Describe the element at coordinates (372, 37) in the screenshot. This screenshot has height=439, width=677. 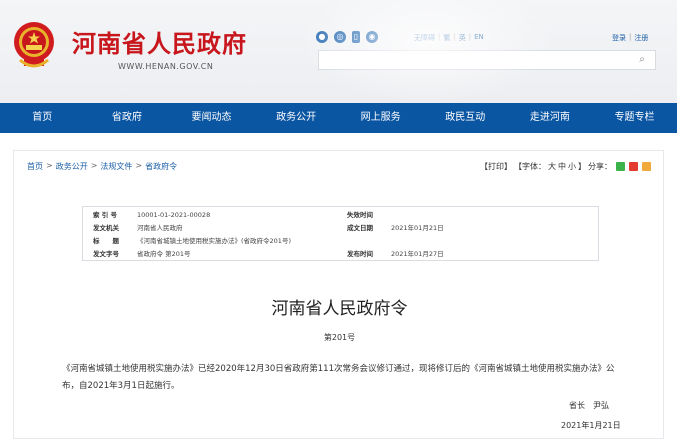
I see `rss-icon: ◉` at that location.